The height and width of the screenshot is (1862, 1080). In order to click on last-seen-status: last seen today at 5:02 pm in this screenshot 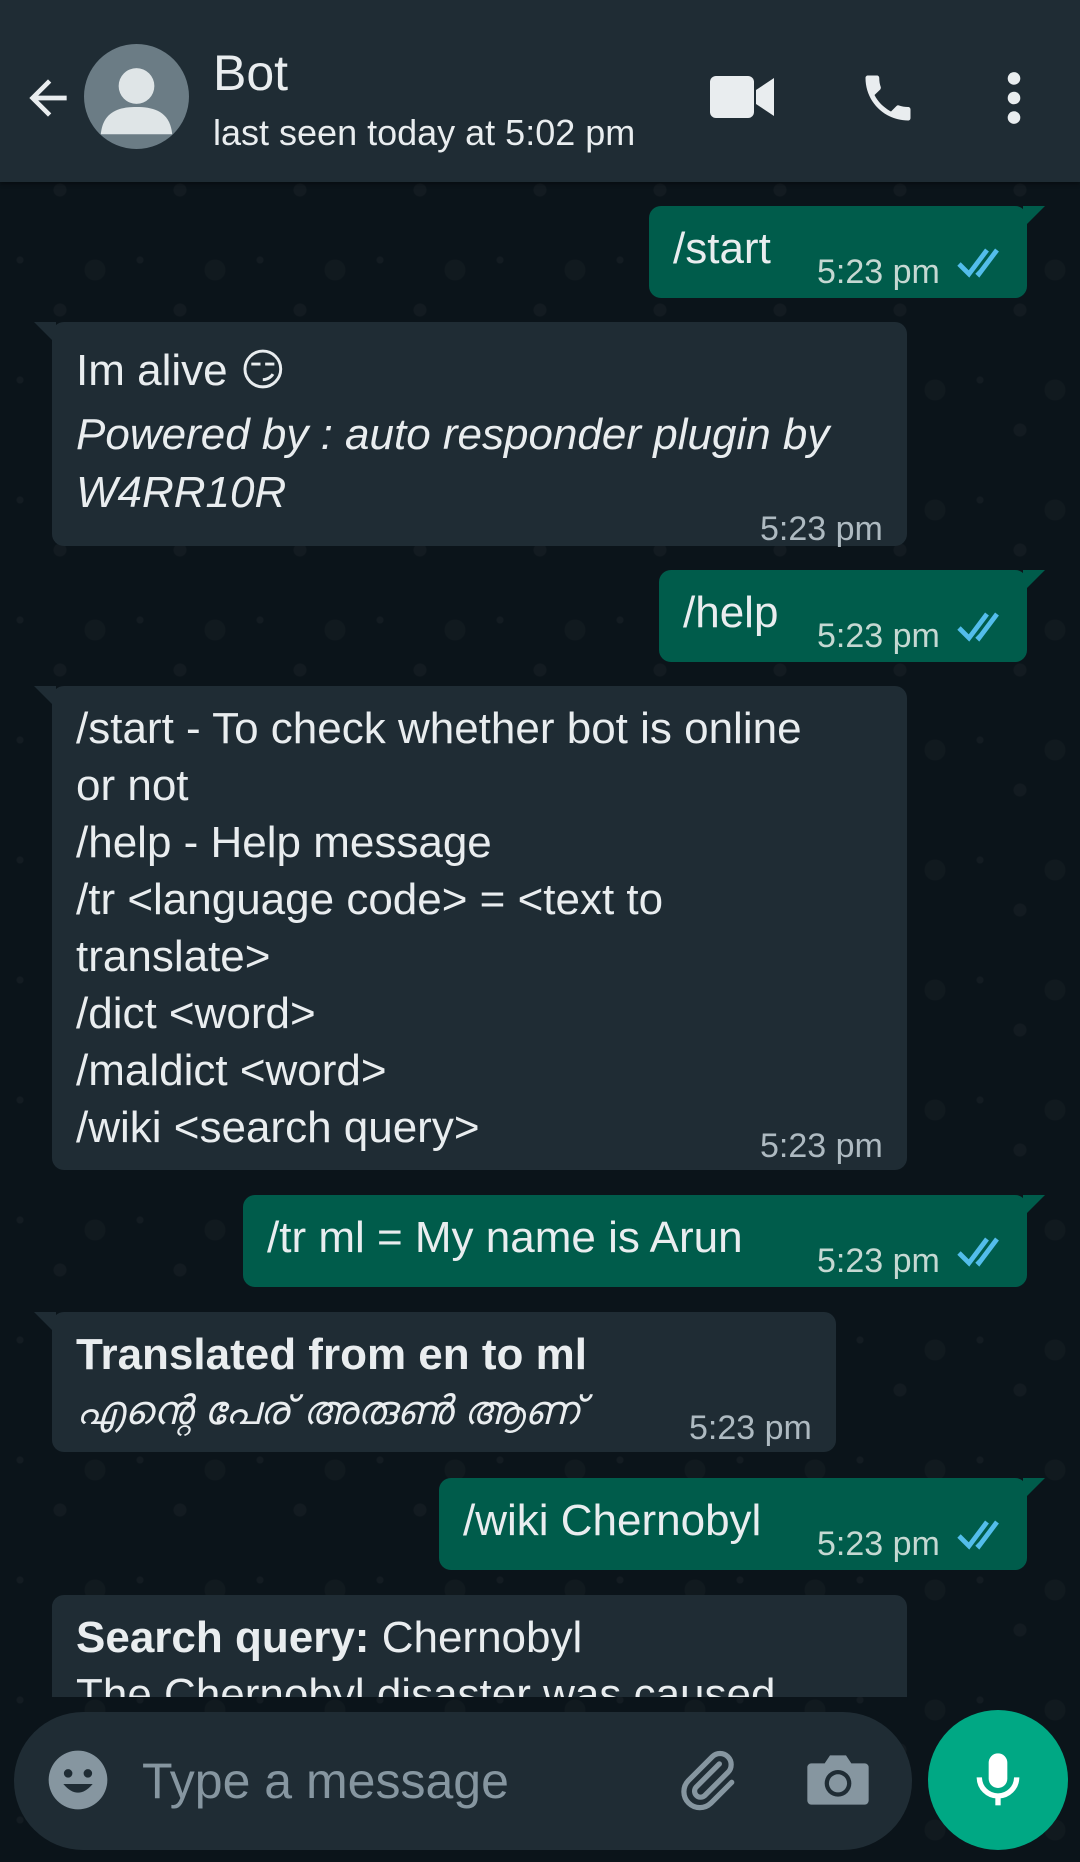, I will do `click(424, 132)`.